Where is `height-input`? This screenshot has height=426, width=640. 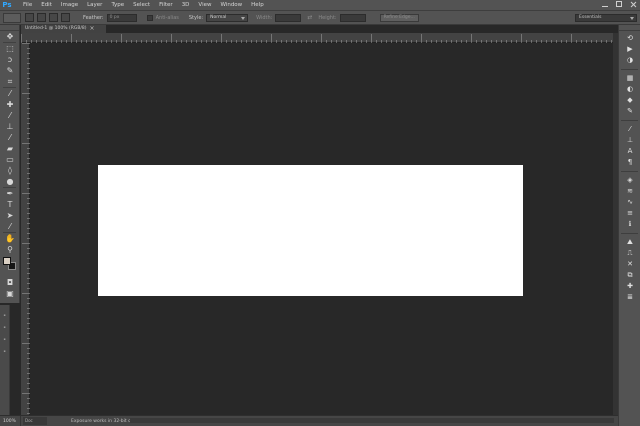 height-input is located at coordinates (352, 17).